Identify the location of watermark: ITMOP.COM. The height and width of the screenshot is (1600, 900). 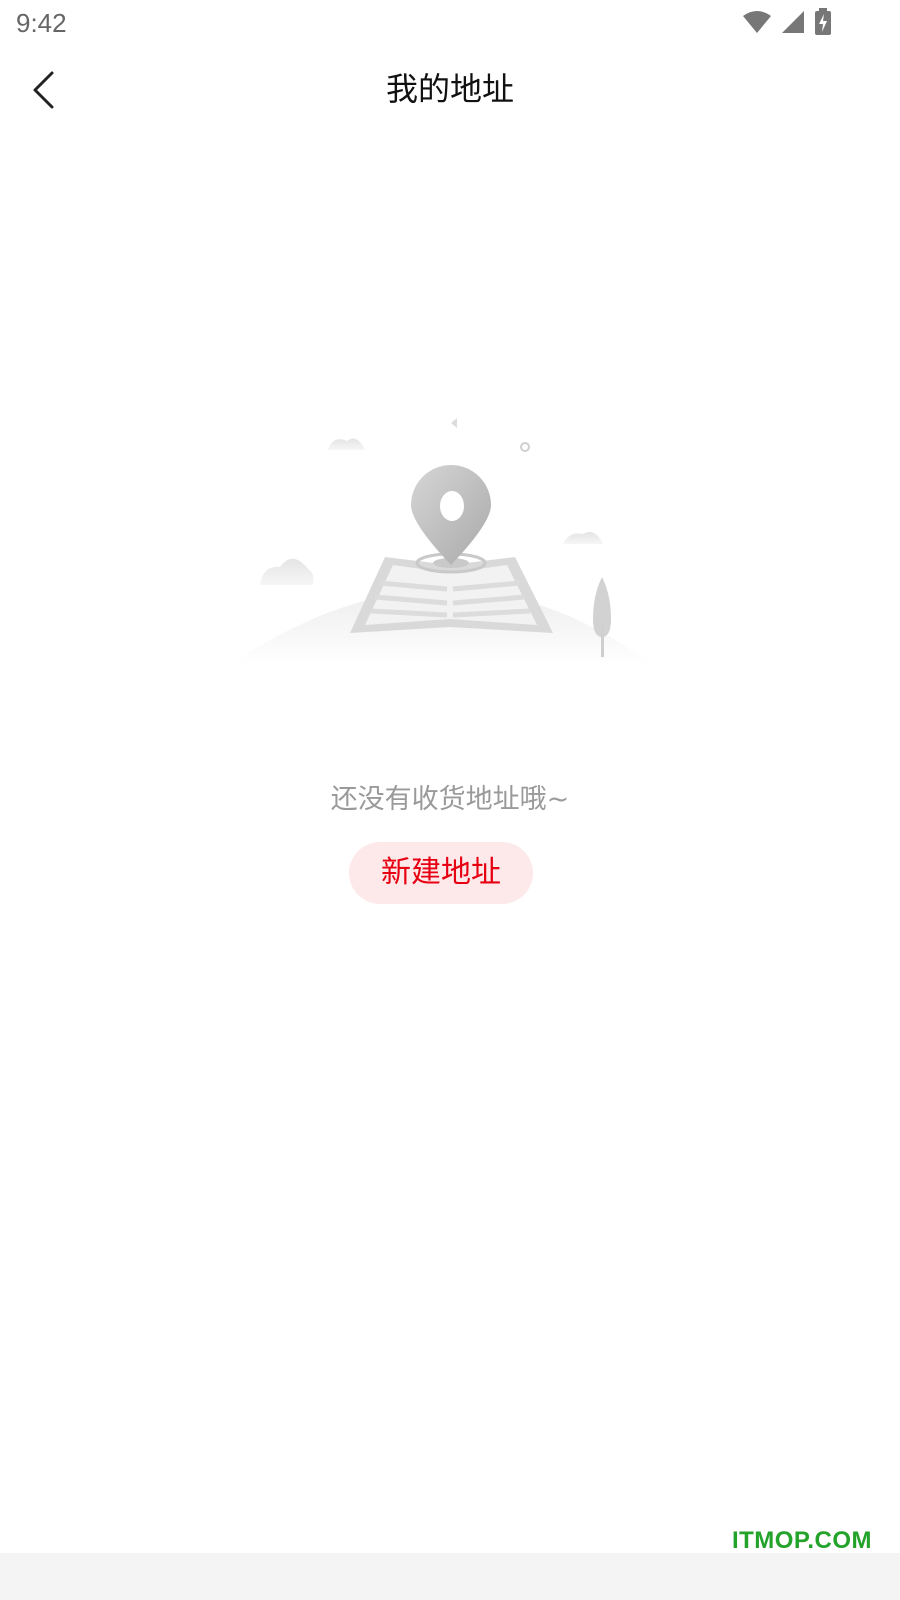
(801, 1540).